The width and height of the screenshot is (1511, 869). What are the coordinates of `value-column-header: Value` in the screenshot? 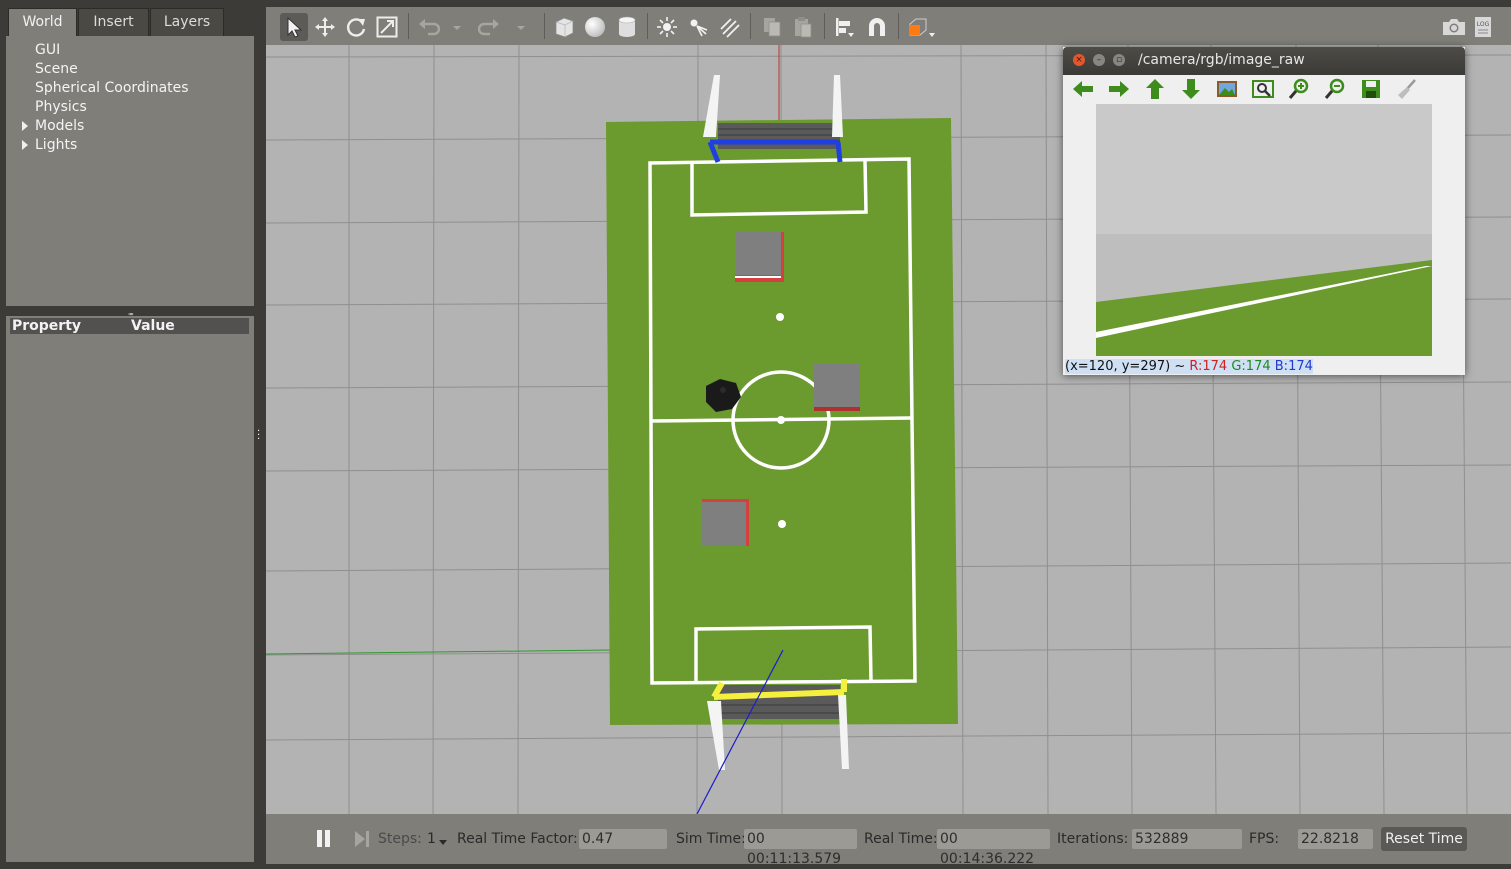 It's located at (153, 326).